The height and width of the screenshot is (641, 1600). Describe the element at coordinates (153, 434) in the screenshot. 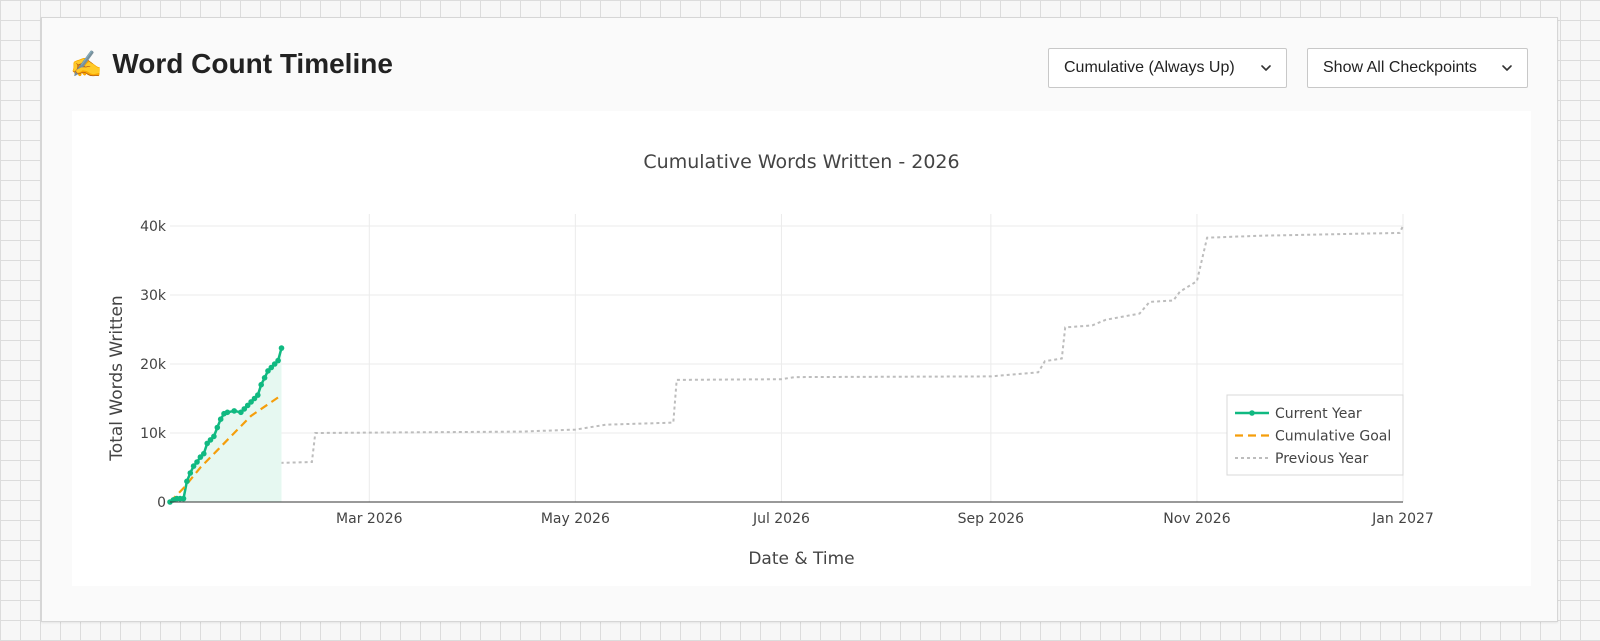

I see `y-tick-label: 10k` at that location.